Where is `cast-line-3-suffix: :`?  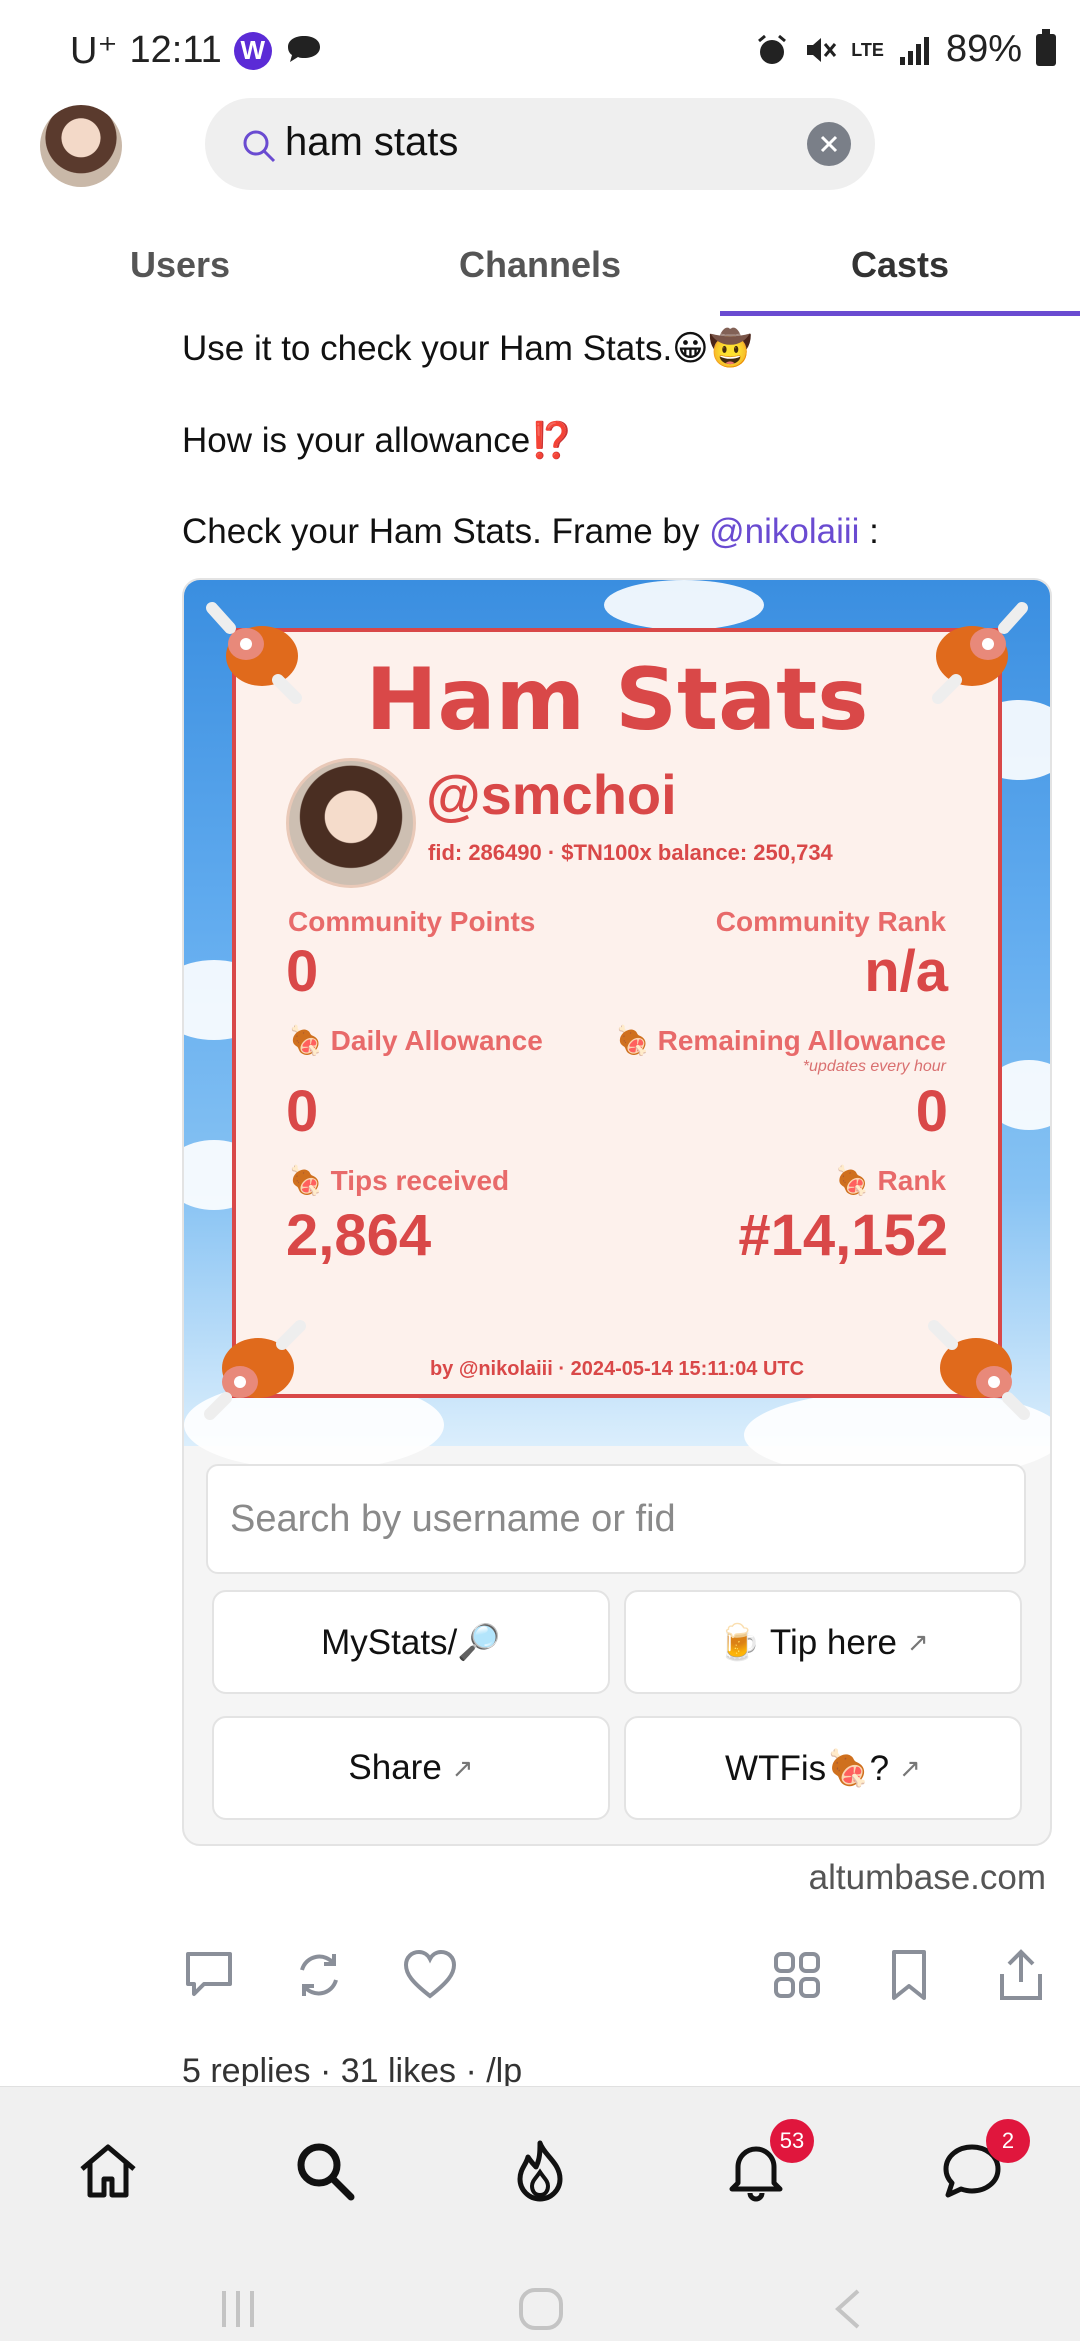
cast-line-3-suffix: : is located at coordinates (869, 531).